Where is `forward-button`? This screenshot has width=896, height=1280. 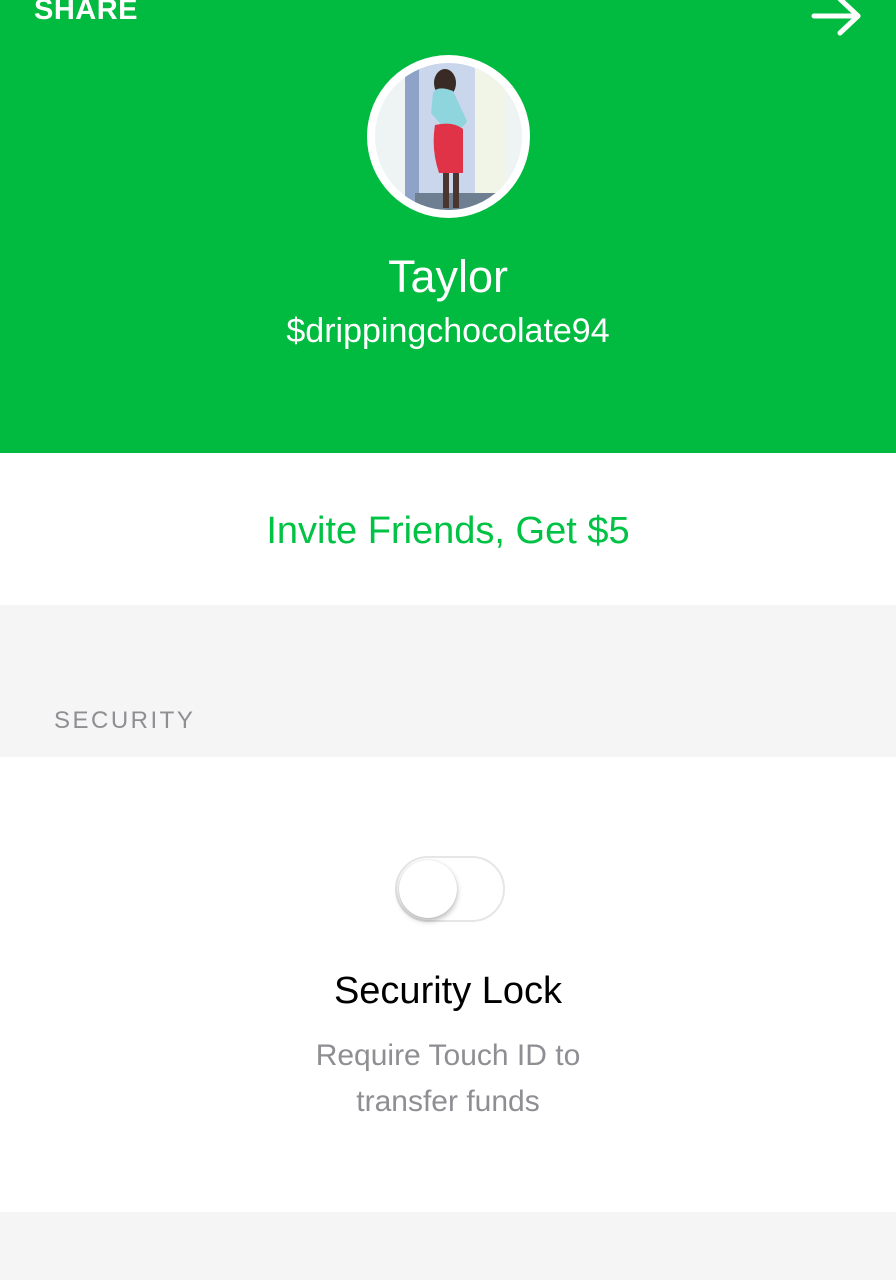 forward-button is located at coordinates (838, 19).